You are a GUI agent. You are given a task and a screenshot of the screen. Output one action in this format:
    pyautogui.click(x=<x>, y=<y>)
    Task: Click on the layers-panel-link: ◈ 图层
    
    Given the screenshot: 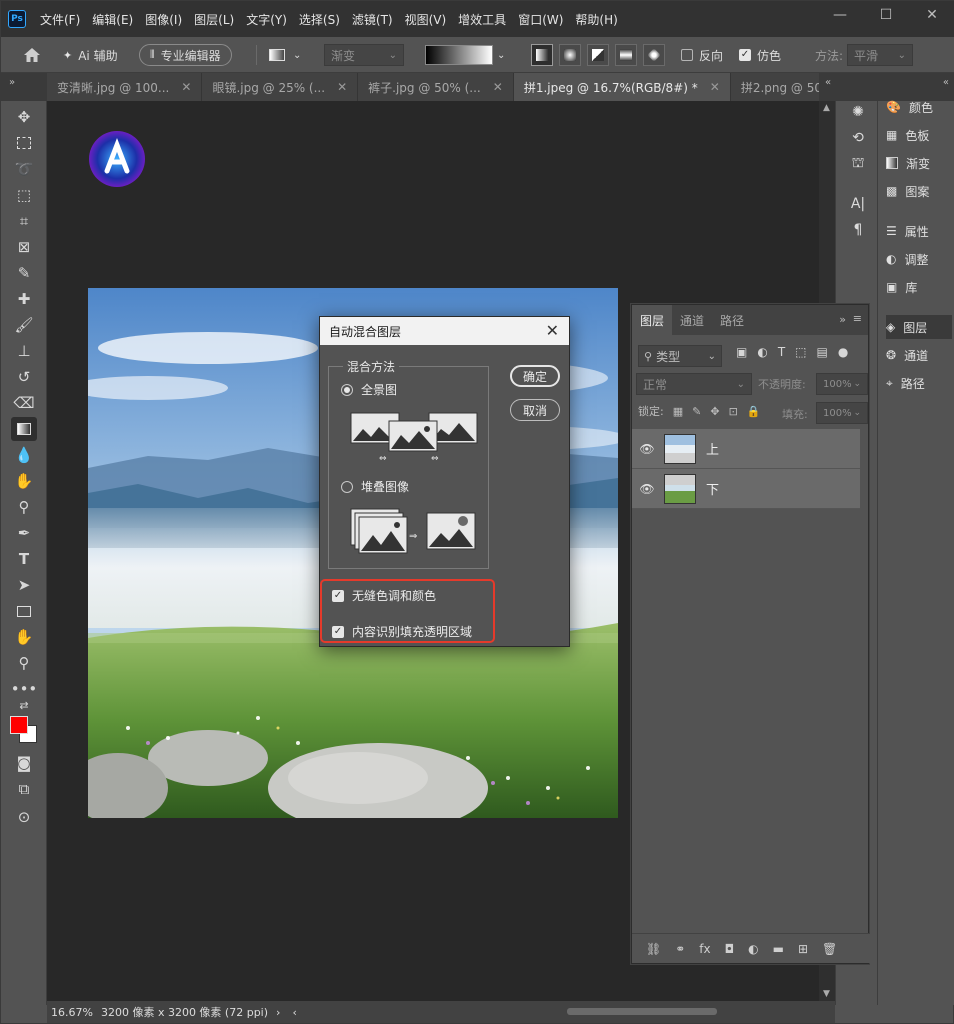 What is the action you would take?
    pyautogui.click(x=919, y=327)
    